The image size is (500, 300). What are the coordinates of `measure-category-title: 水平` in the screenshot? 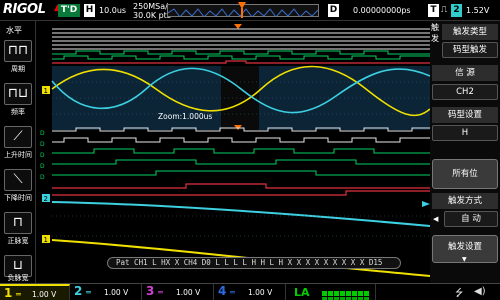 It's located at (14, 30).